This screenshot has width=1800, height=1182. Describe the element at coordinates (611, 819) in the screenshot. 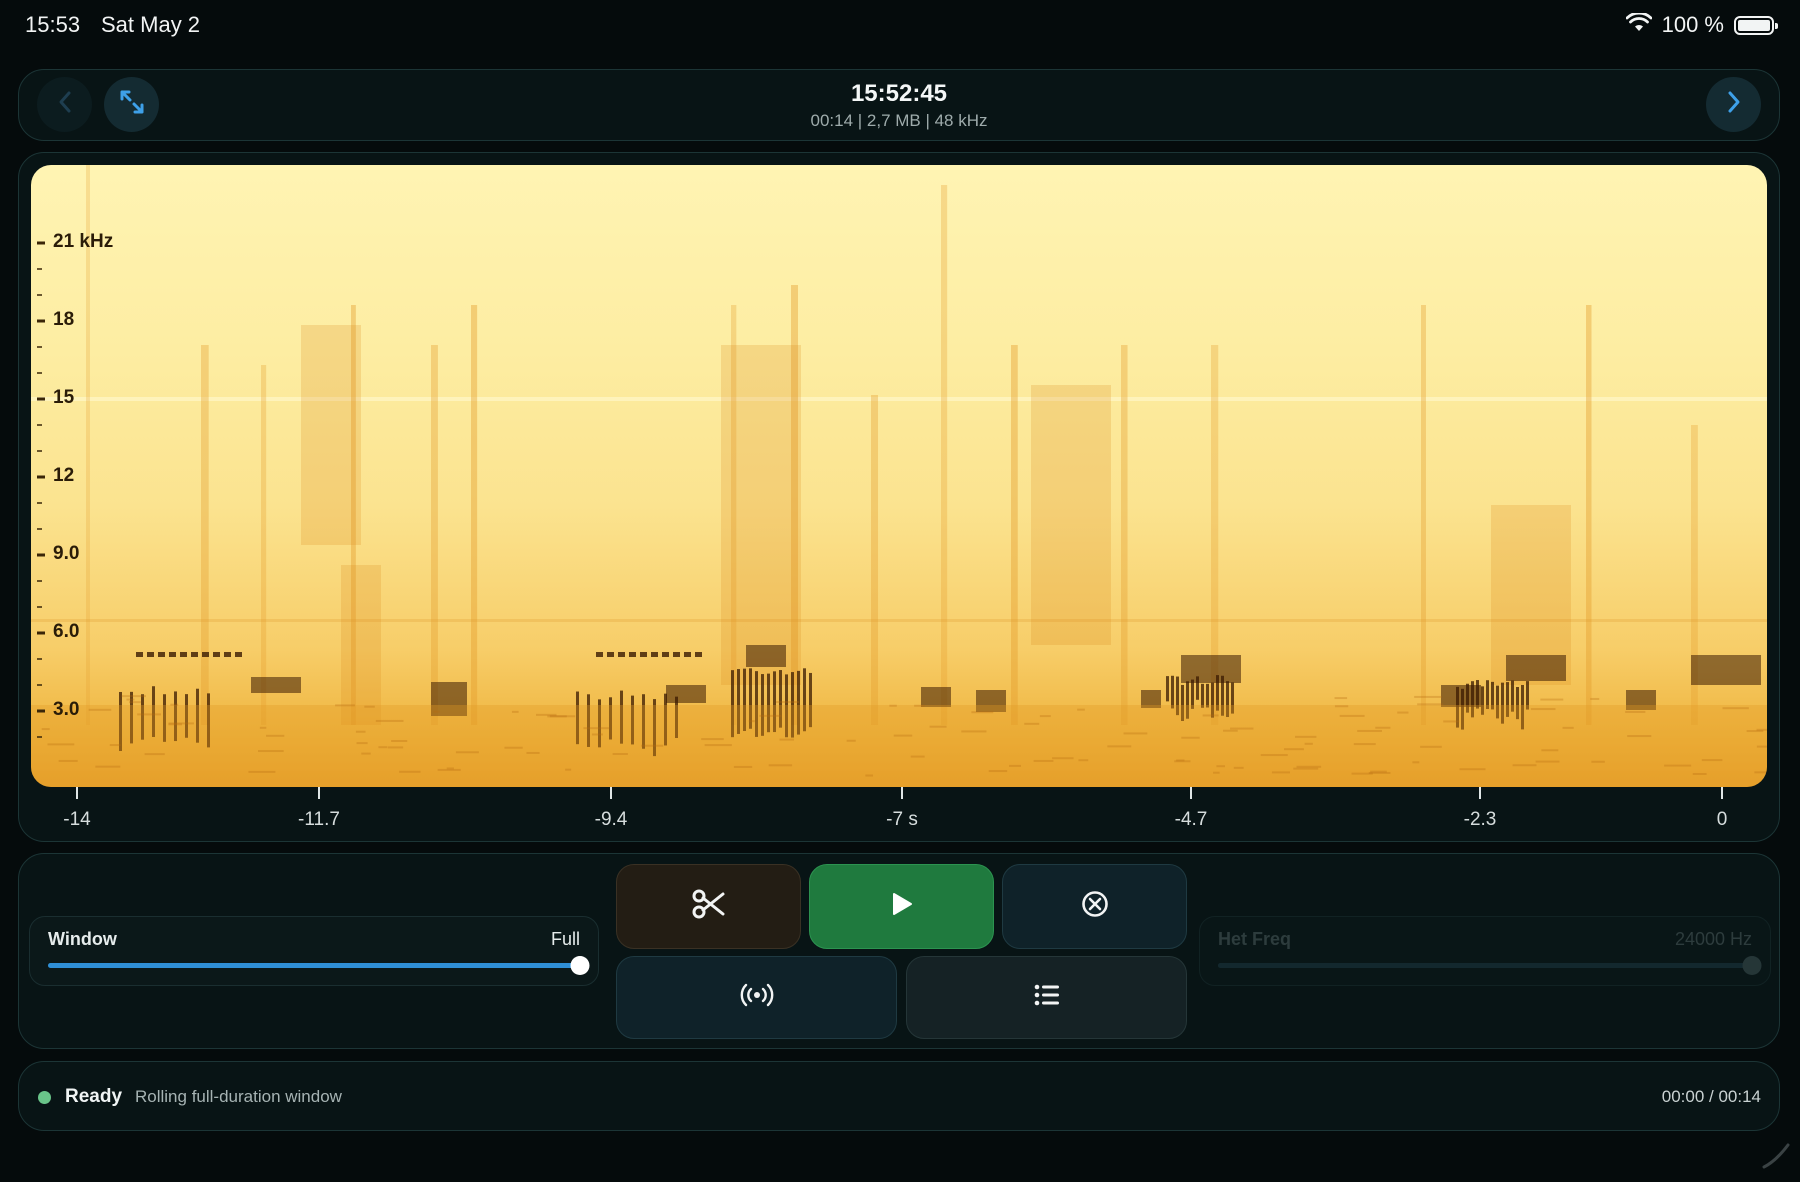

I see `time-label: -9.4` at that location.